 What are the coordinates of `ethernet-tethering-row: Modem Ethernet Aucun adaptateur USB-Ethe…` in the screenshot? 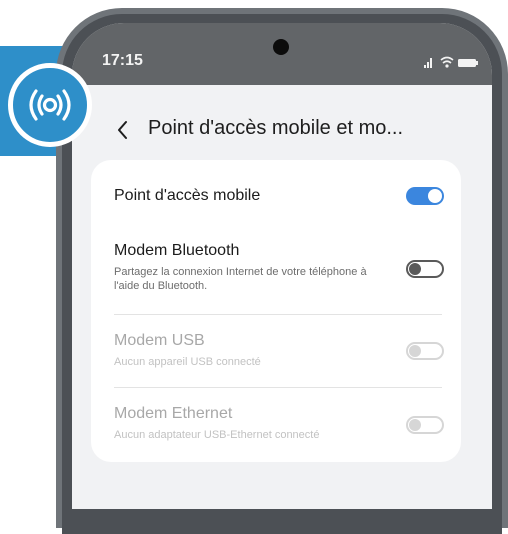 It's located at (276, 425).